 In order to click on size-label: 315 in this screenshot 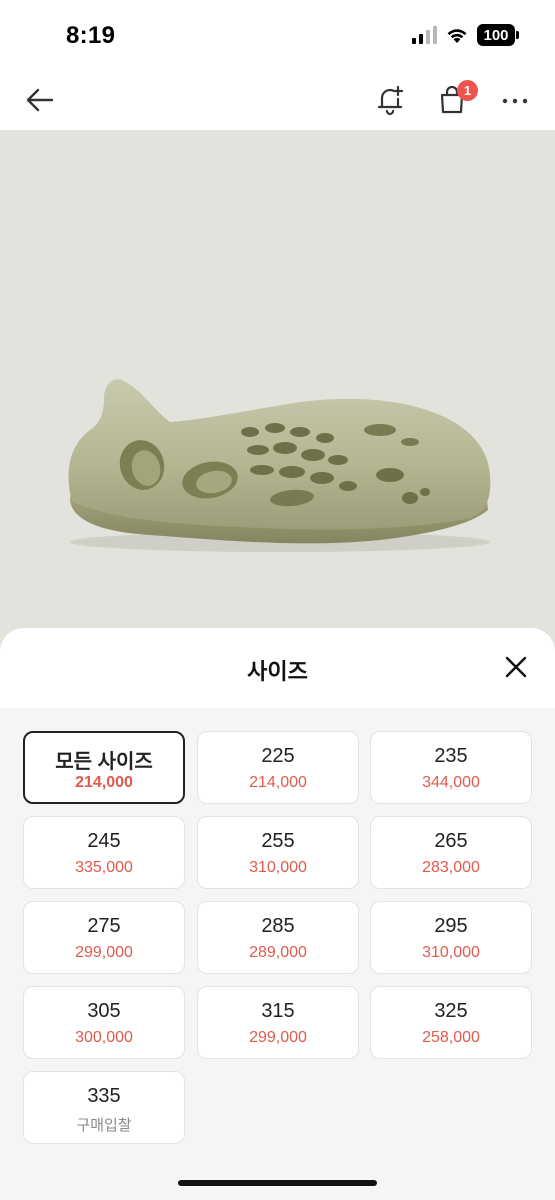, I will do `click(278, 1011)`.